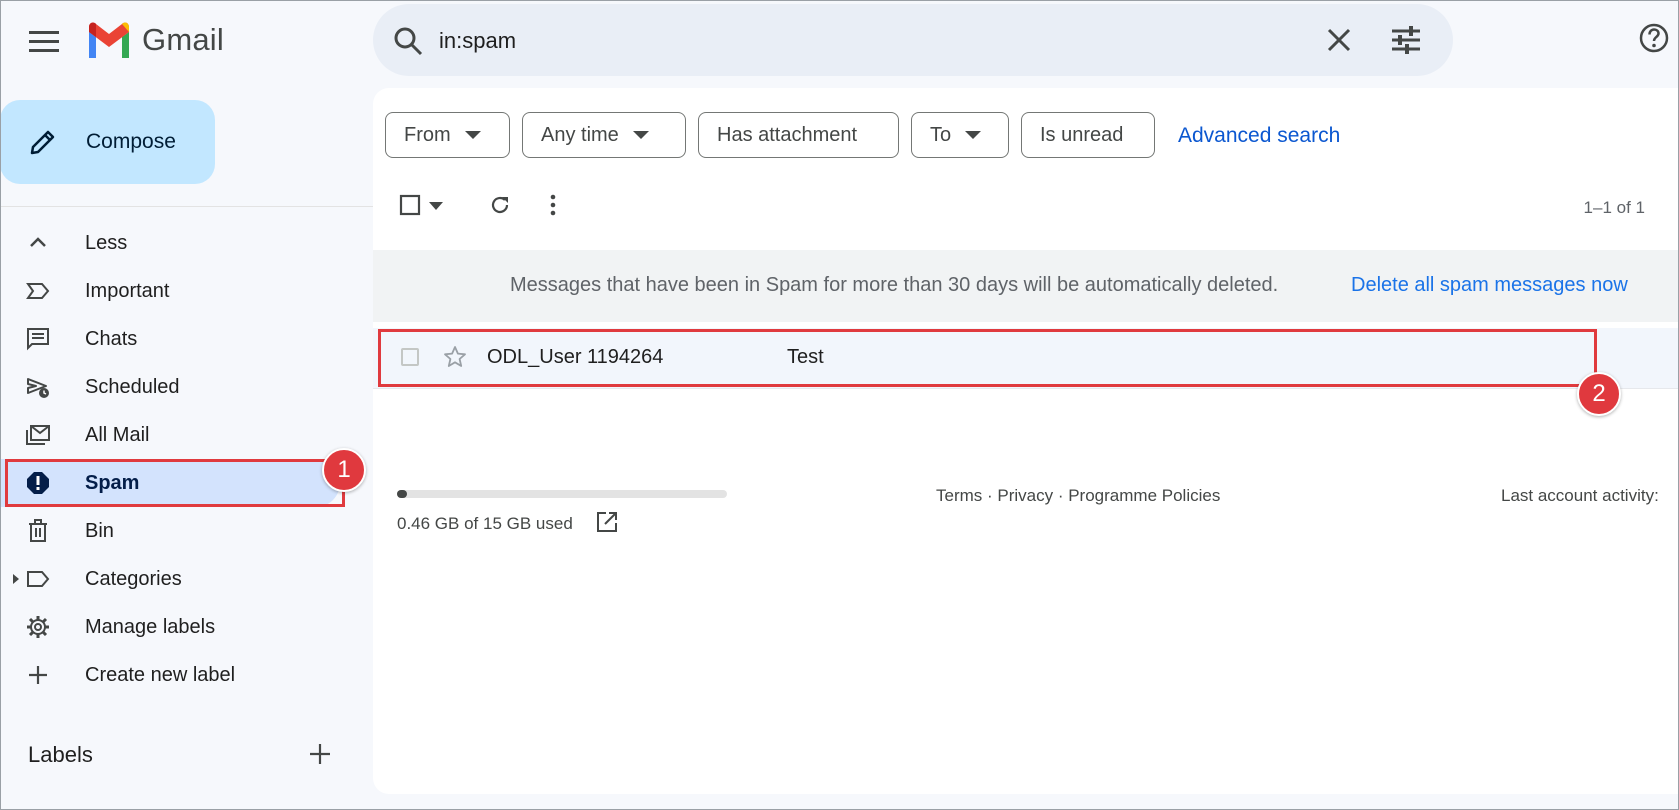 Image resolution: width=1679 pixels, height=810 pixels. I want to click on compose-button: Compose, so click(107, 142).